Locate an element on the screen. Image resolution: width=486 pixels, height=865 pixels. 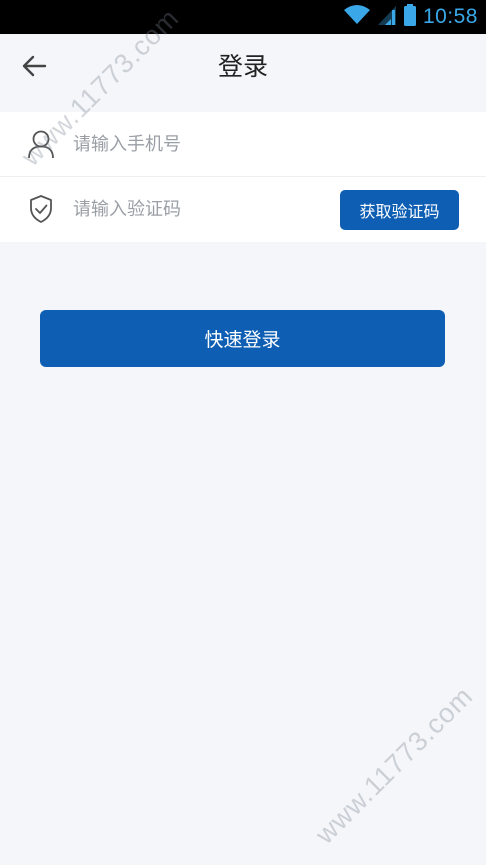
status-icons: 10:58 is located at coordinates (410, 17).